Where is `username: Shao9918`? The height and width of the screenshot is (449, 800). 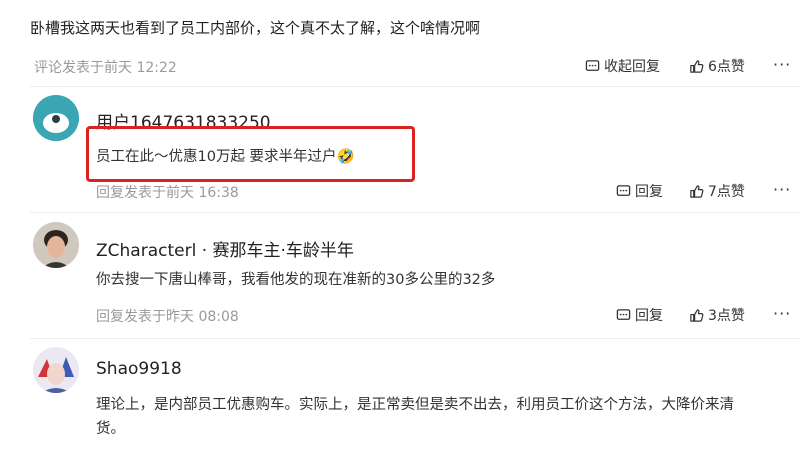 username: Shao9918 is located at coordinates (139, 369).